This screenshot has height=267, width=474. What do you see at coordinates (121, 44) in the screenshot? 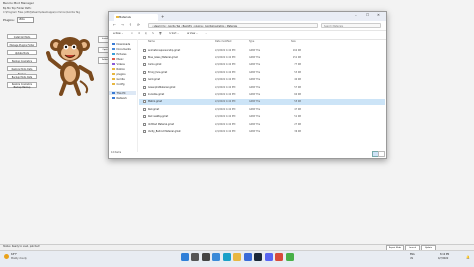
I see `nav-item-downloads: Downloads` at bounding box center [121, 44].